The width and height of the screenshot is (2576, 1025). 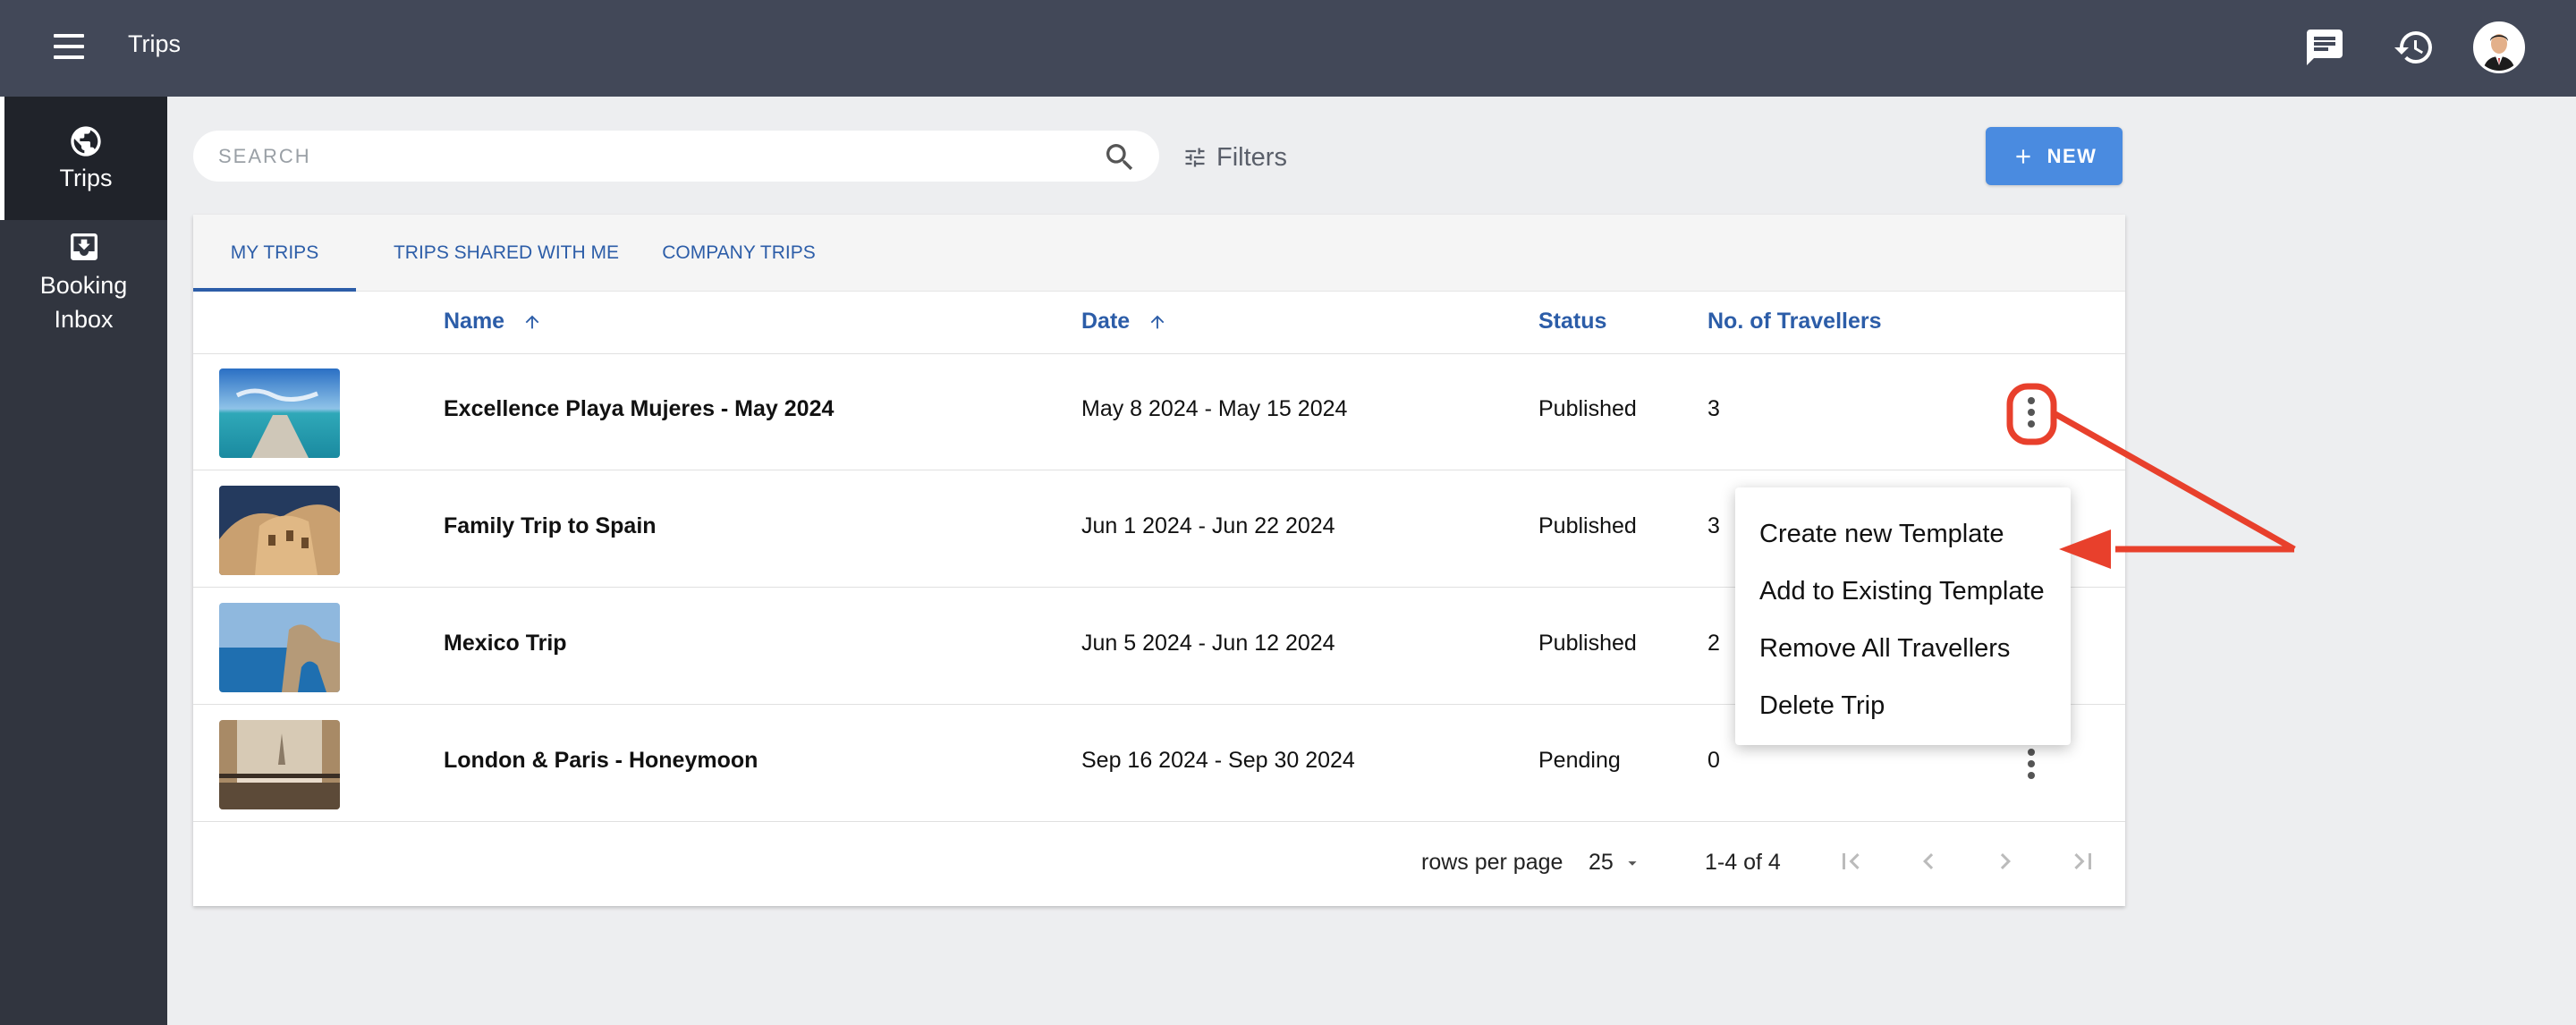 I want to click on trip-date: May 8 2024 - May 15 2024, so click(x=1214, y=408).